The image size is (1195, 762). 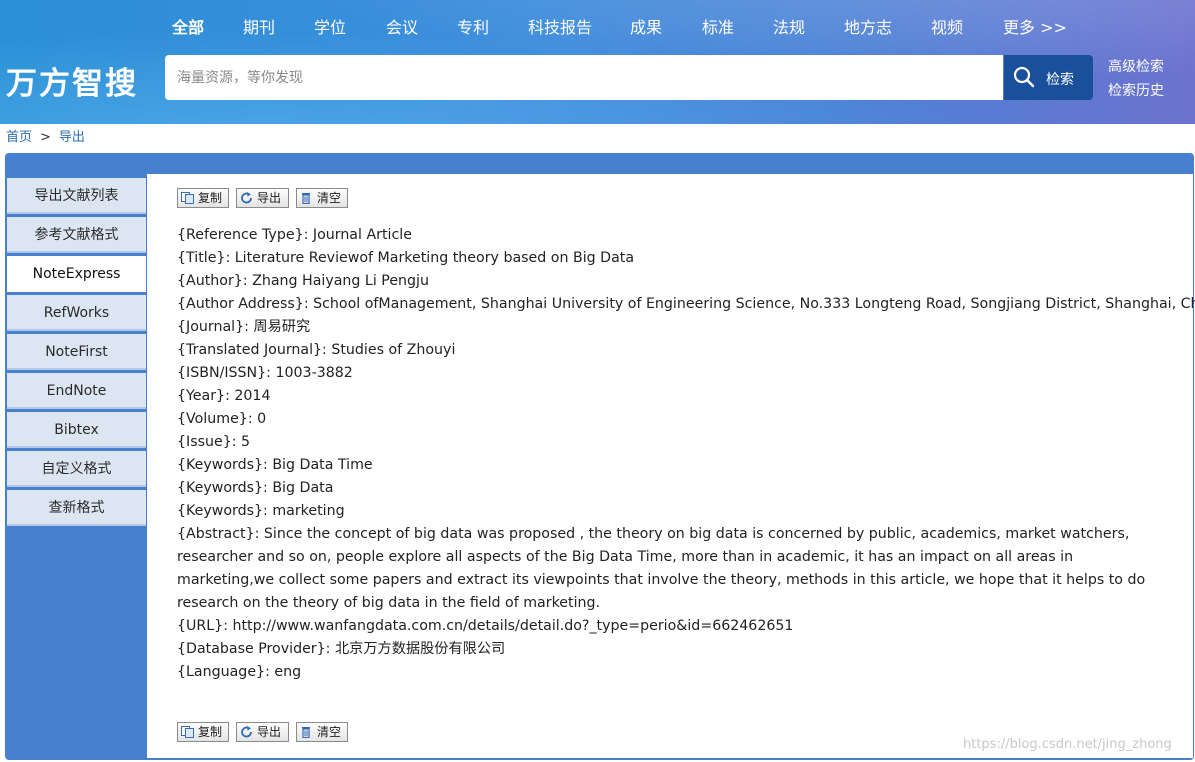 I want to click on nav-item-more: 更多 >>, so click(x=1035, y=26).